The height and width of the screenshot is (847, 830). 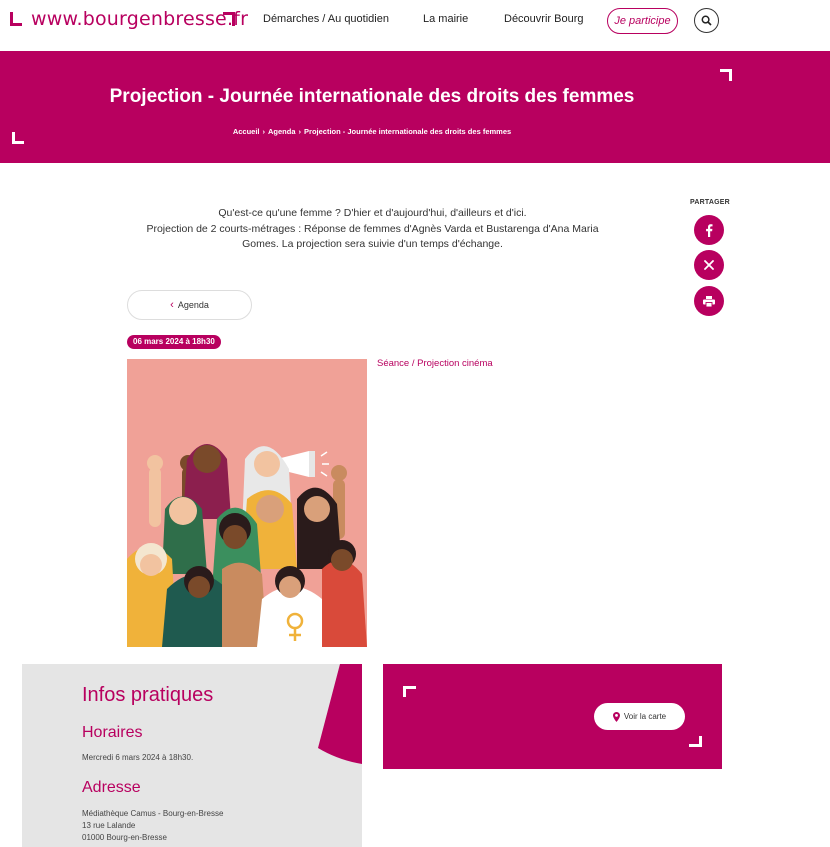 I want to click on panel-decoration, so click(x=340, y=714).